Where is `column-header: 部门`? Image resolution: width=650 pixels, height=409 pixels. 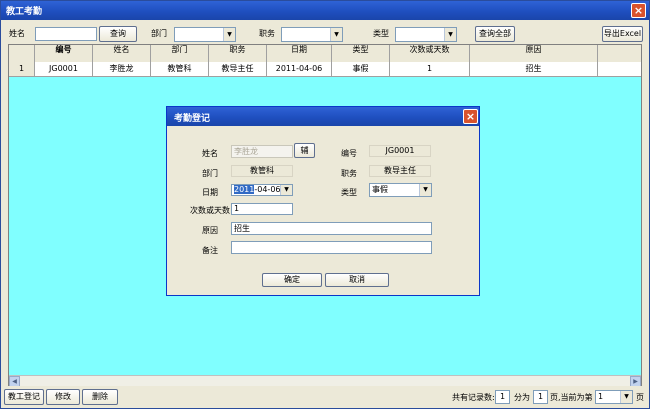 column-header: 部门 is located at coordinates (180, 53).